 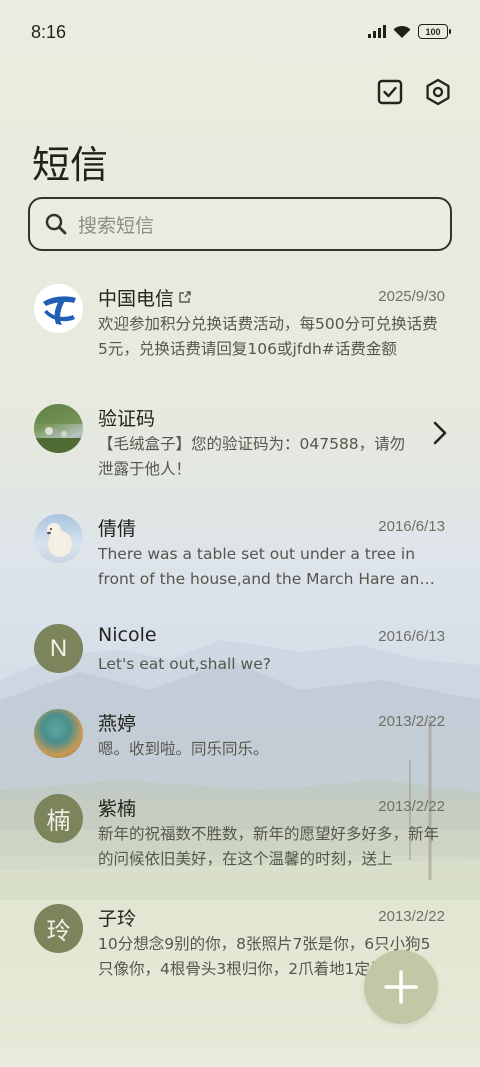 I want to click on conversation-preview: 嗯。收到啦。同乐同乐。, so click(x=183, y=749).